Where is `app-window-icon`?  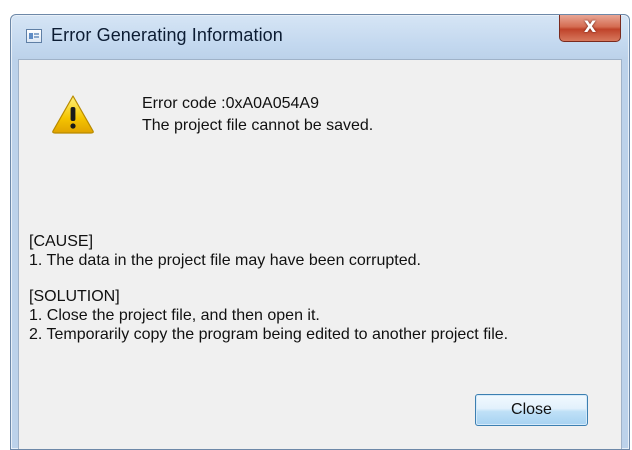 app-window-icon is located at coordinates (34, 36).